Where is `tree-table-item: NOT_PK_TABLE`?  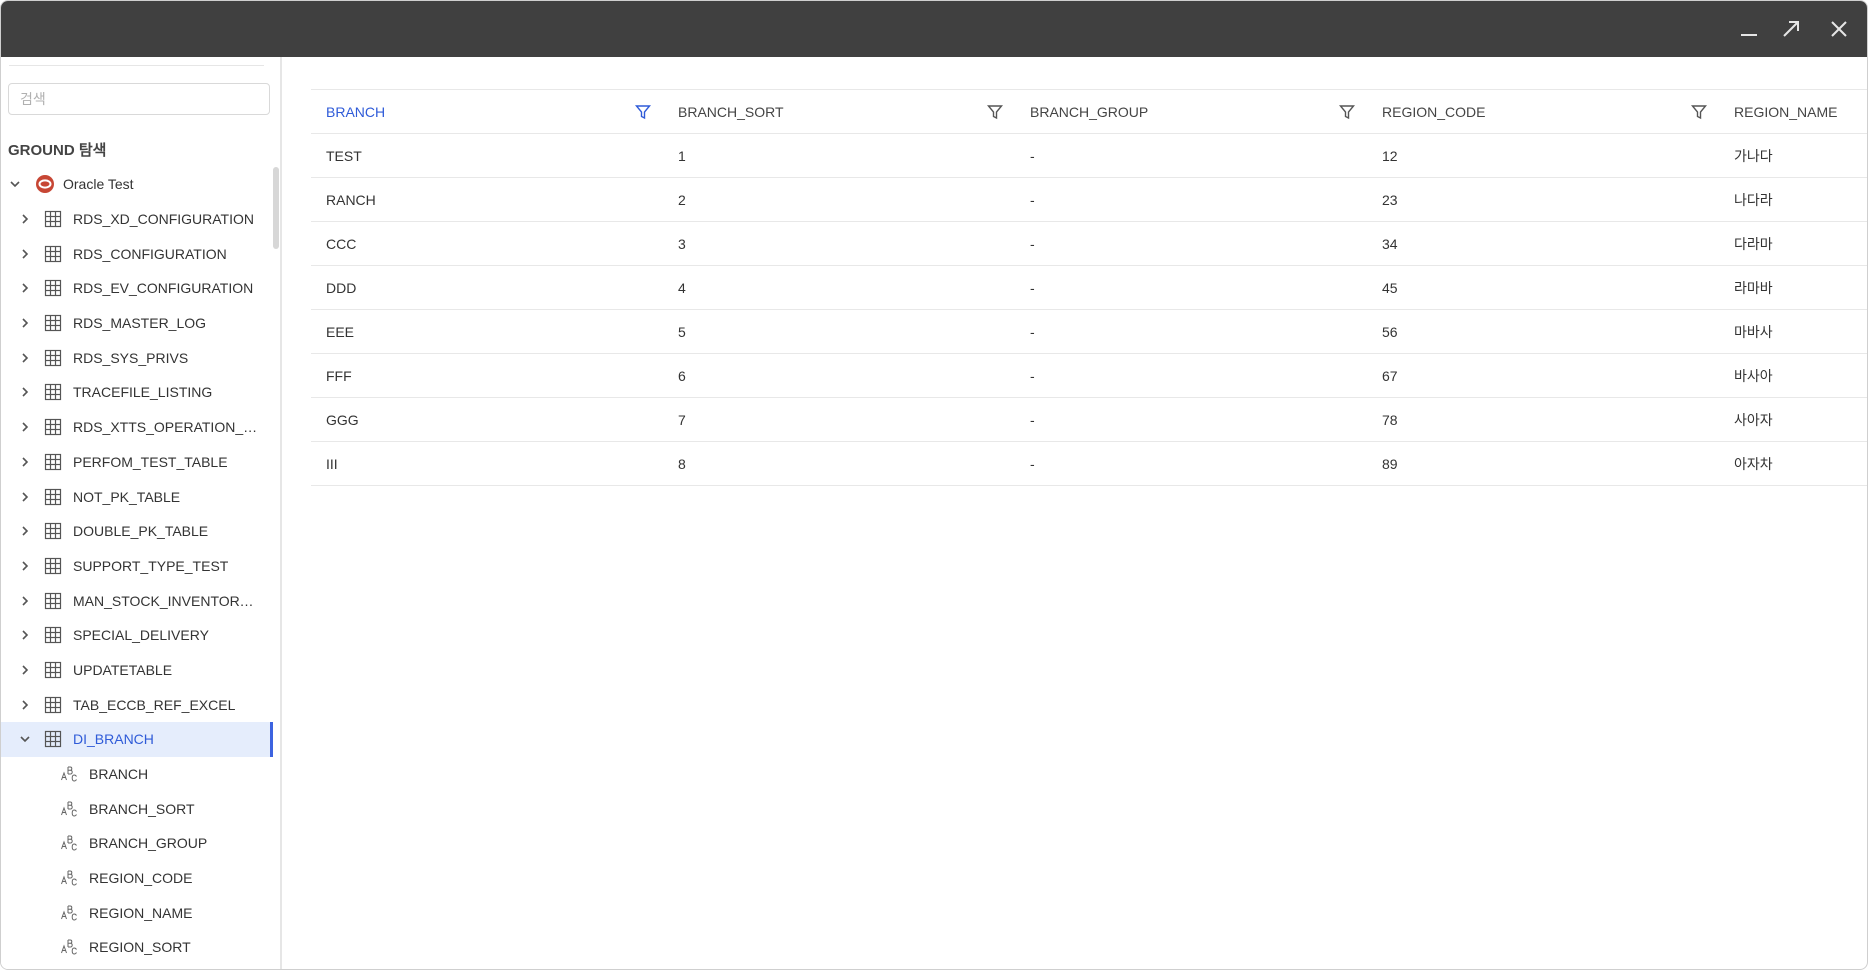 tree-table-item: NOT_PK_TABLE is located at coordinates (137, 496).